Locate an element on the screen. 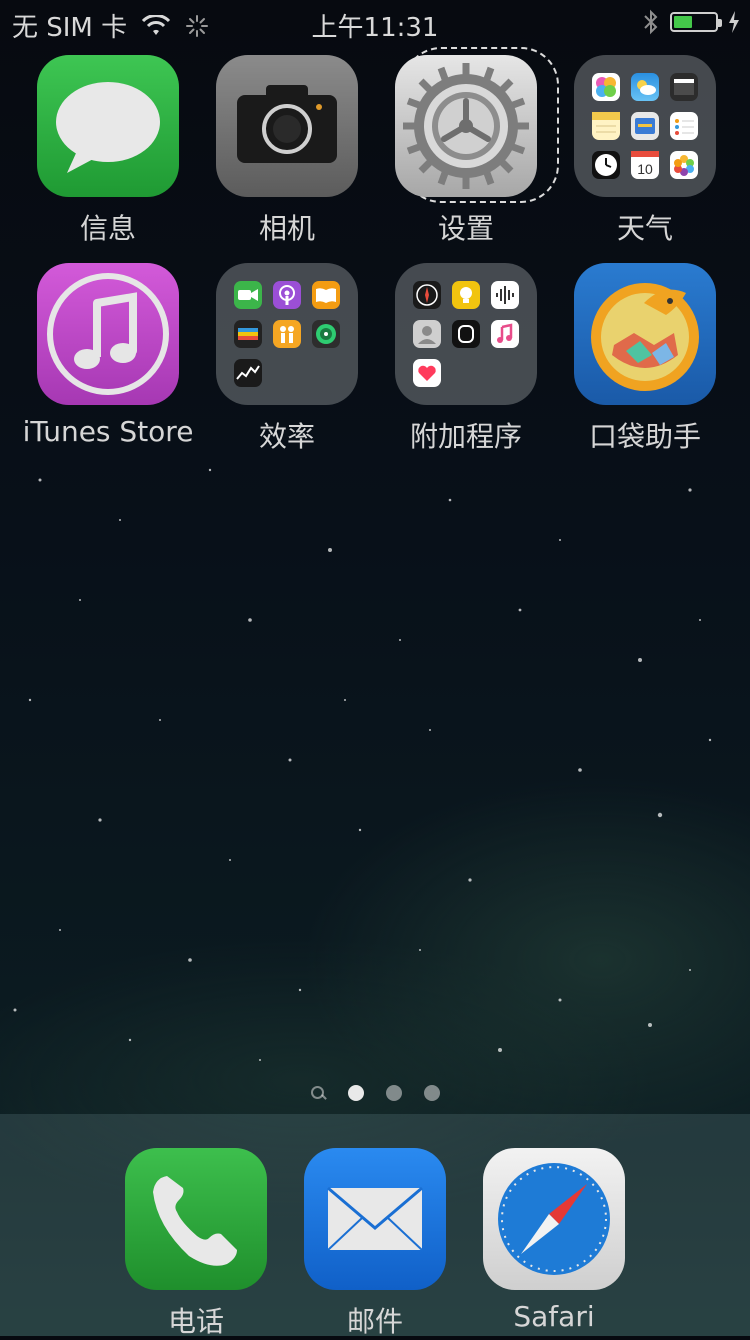  bluetooth-icon is located at coordinates (651, 22).